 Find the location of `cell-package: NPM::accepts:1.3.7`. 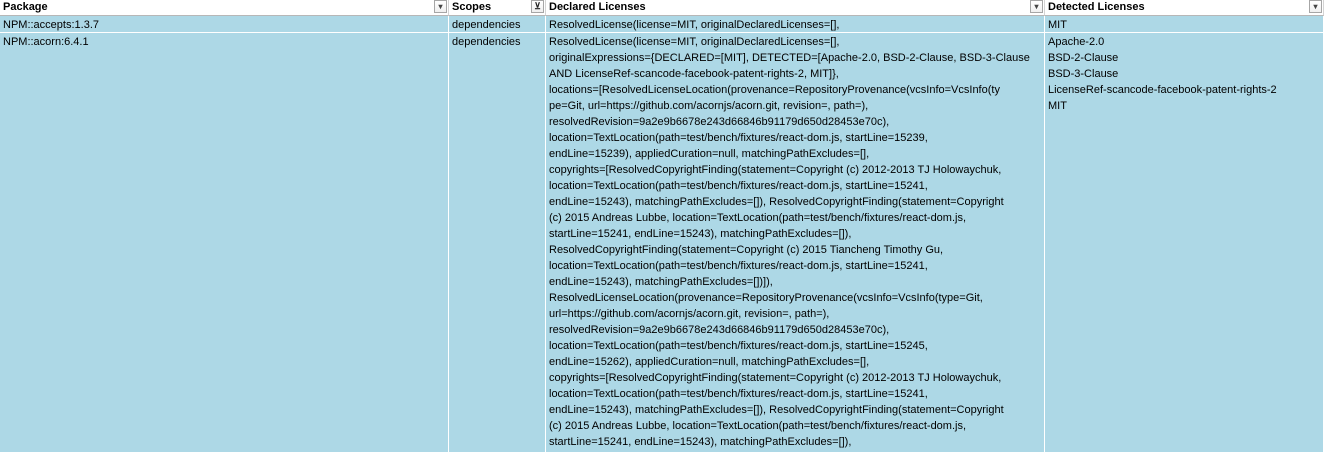

cell-package: NPM::accepts:1.3.7 is located at coordinates (224, 24).